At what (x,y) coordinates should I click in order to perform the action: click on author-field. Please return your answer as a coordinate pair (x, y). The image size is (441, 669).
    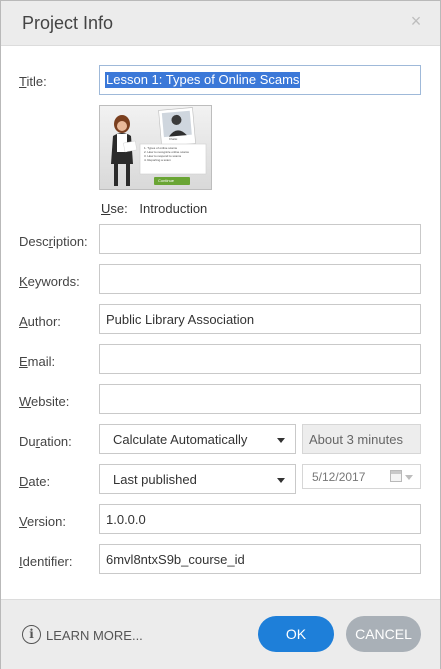
    Looking at the image, I should click on (260, 319).